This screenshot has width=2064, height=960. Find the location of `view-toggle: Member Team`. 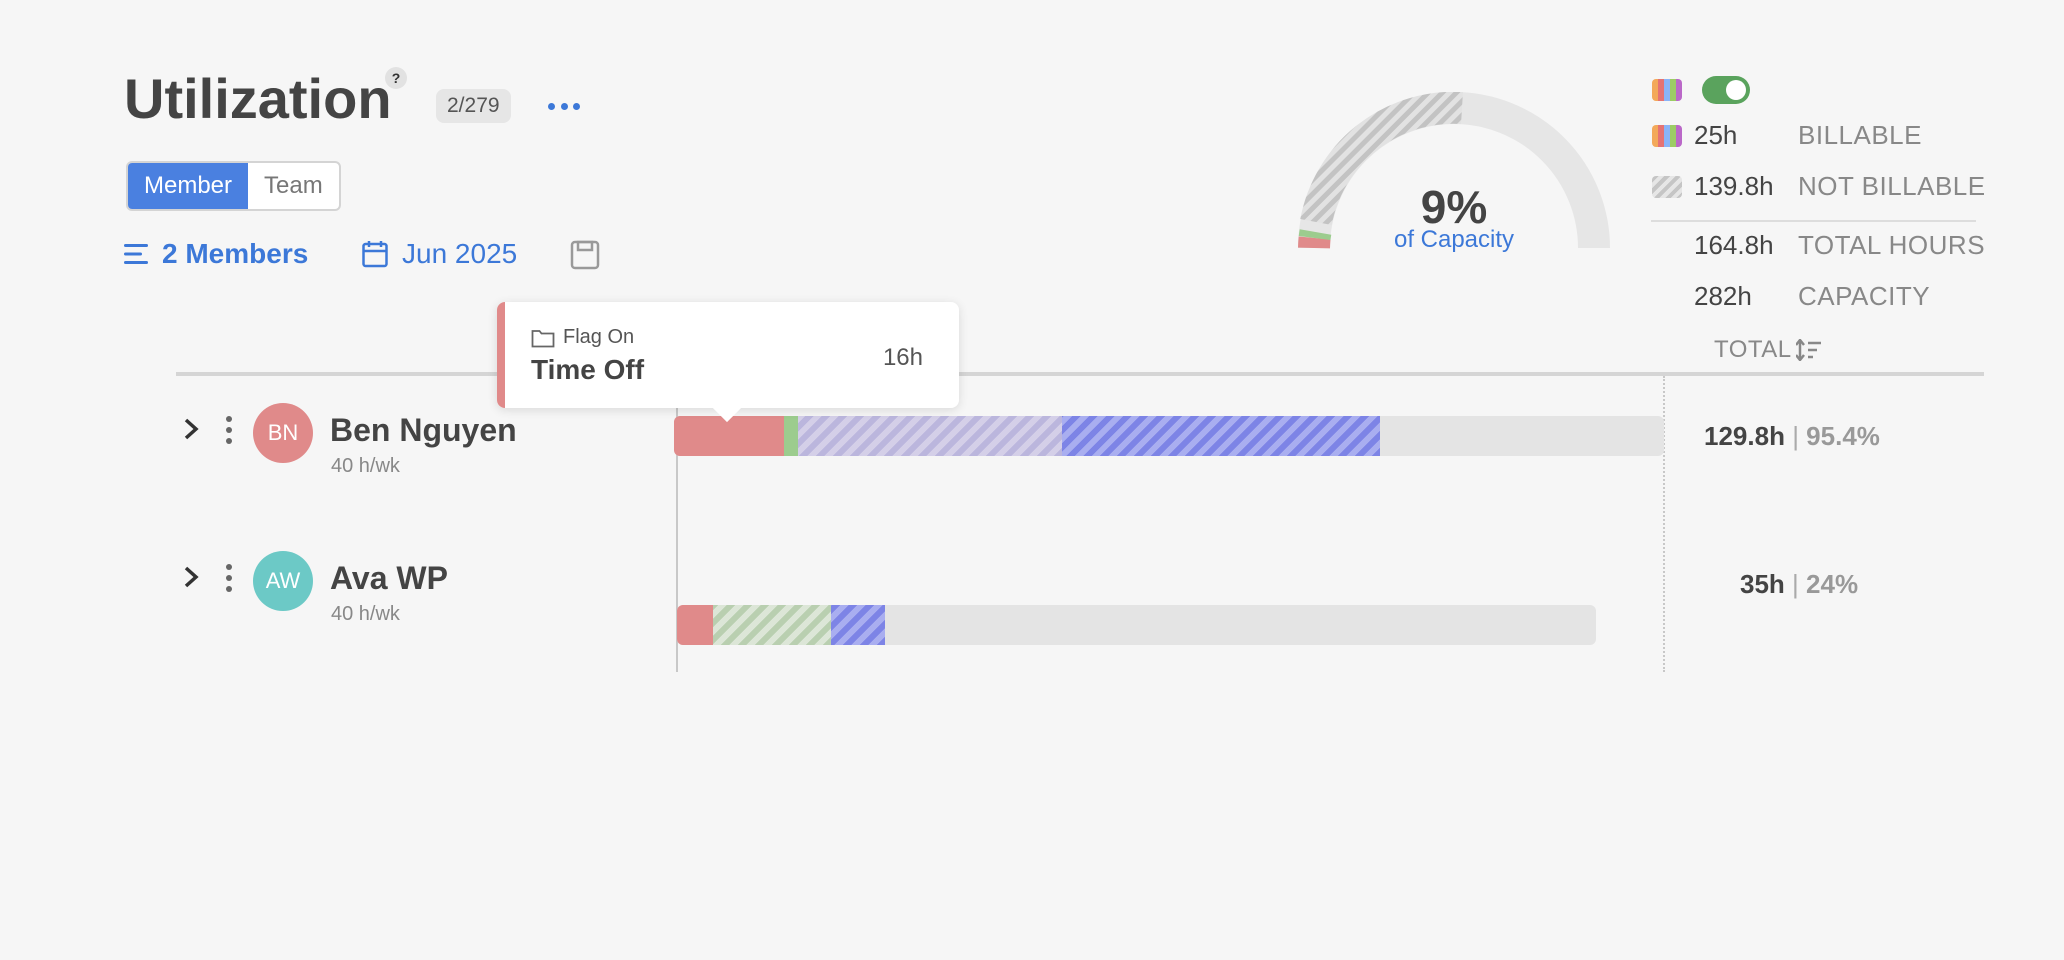

view-toggle: Member Team is located at coordinates (233, 186).